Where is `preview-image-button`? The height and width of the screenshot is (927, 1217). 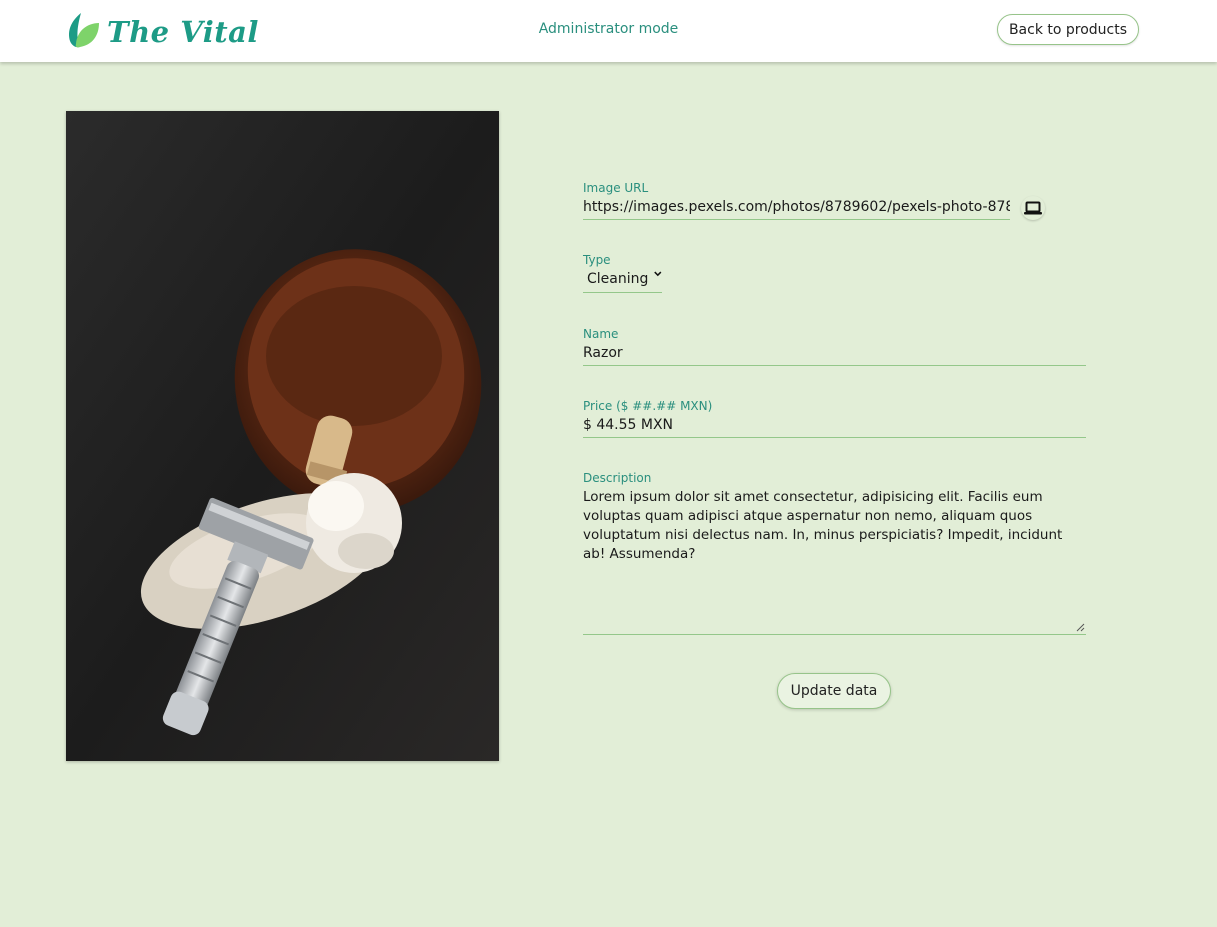 preview-image-button is located at coordinates (1033, 208).